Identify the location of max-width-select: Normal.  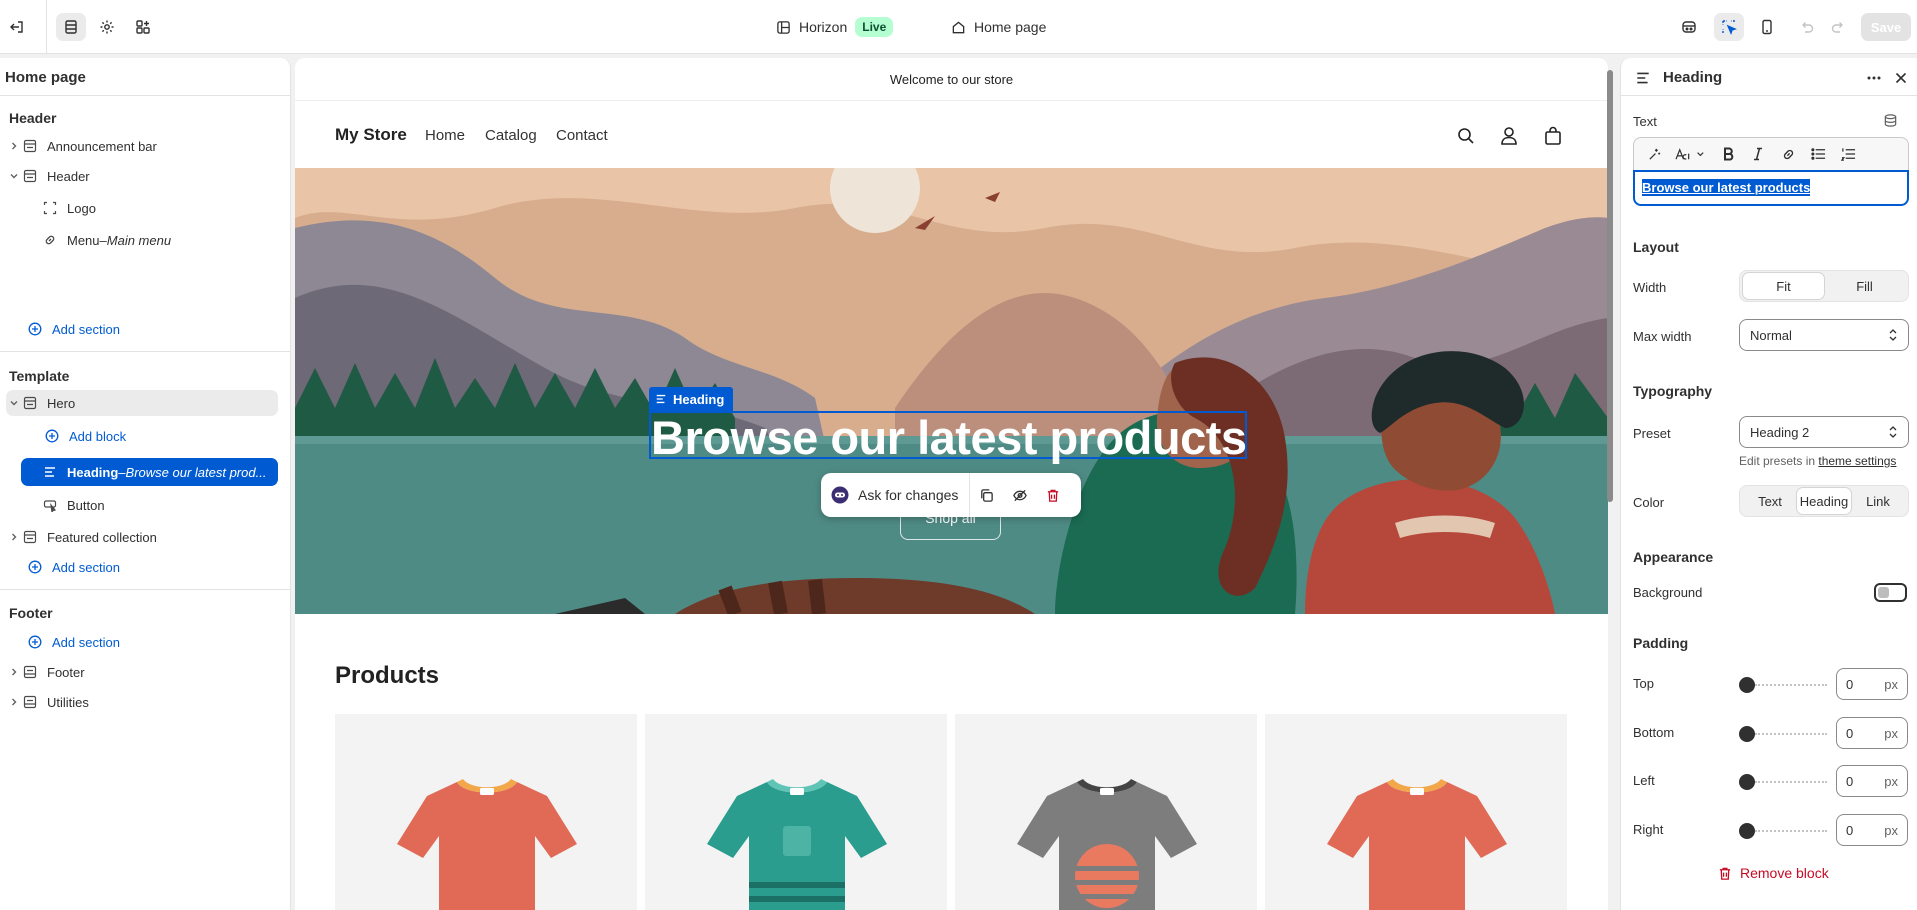
(1824, 335).